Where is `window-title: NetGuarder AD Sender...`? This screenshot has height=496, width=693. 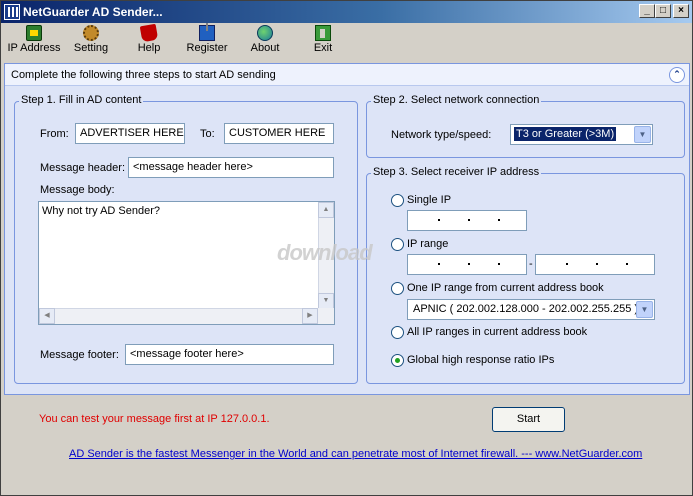 window-title: NetGuarder AD Sender... is located at coordinates (93, 12).